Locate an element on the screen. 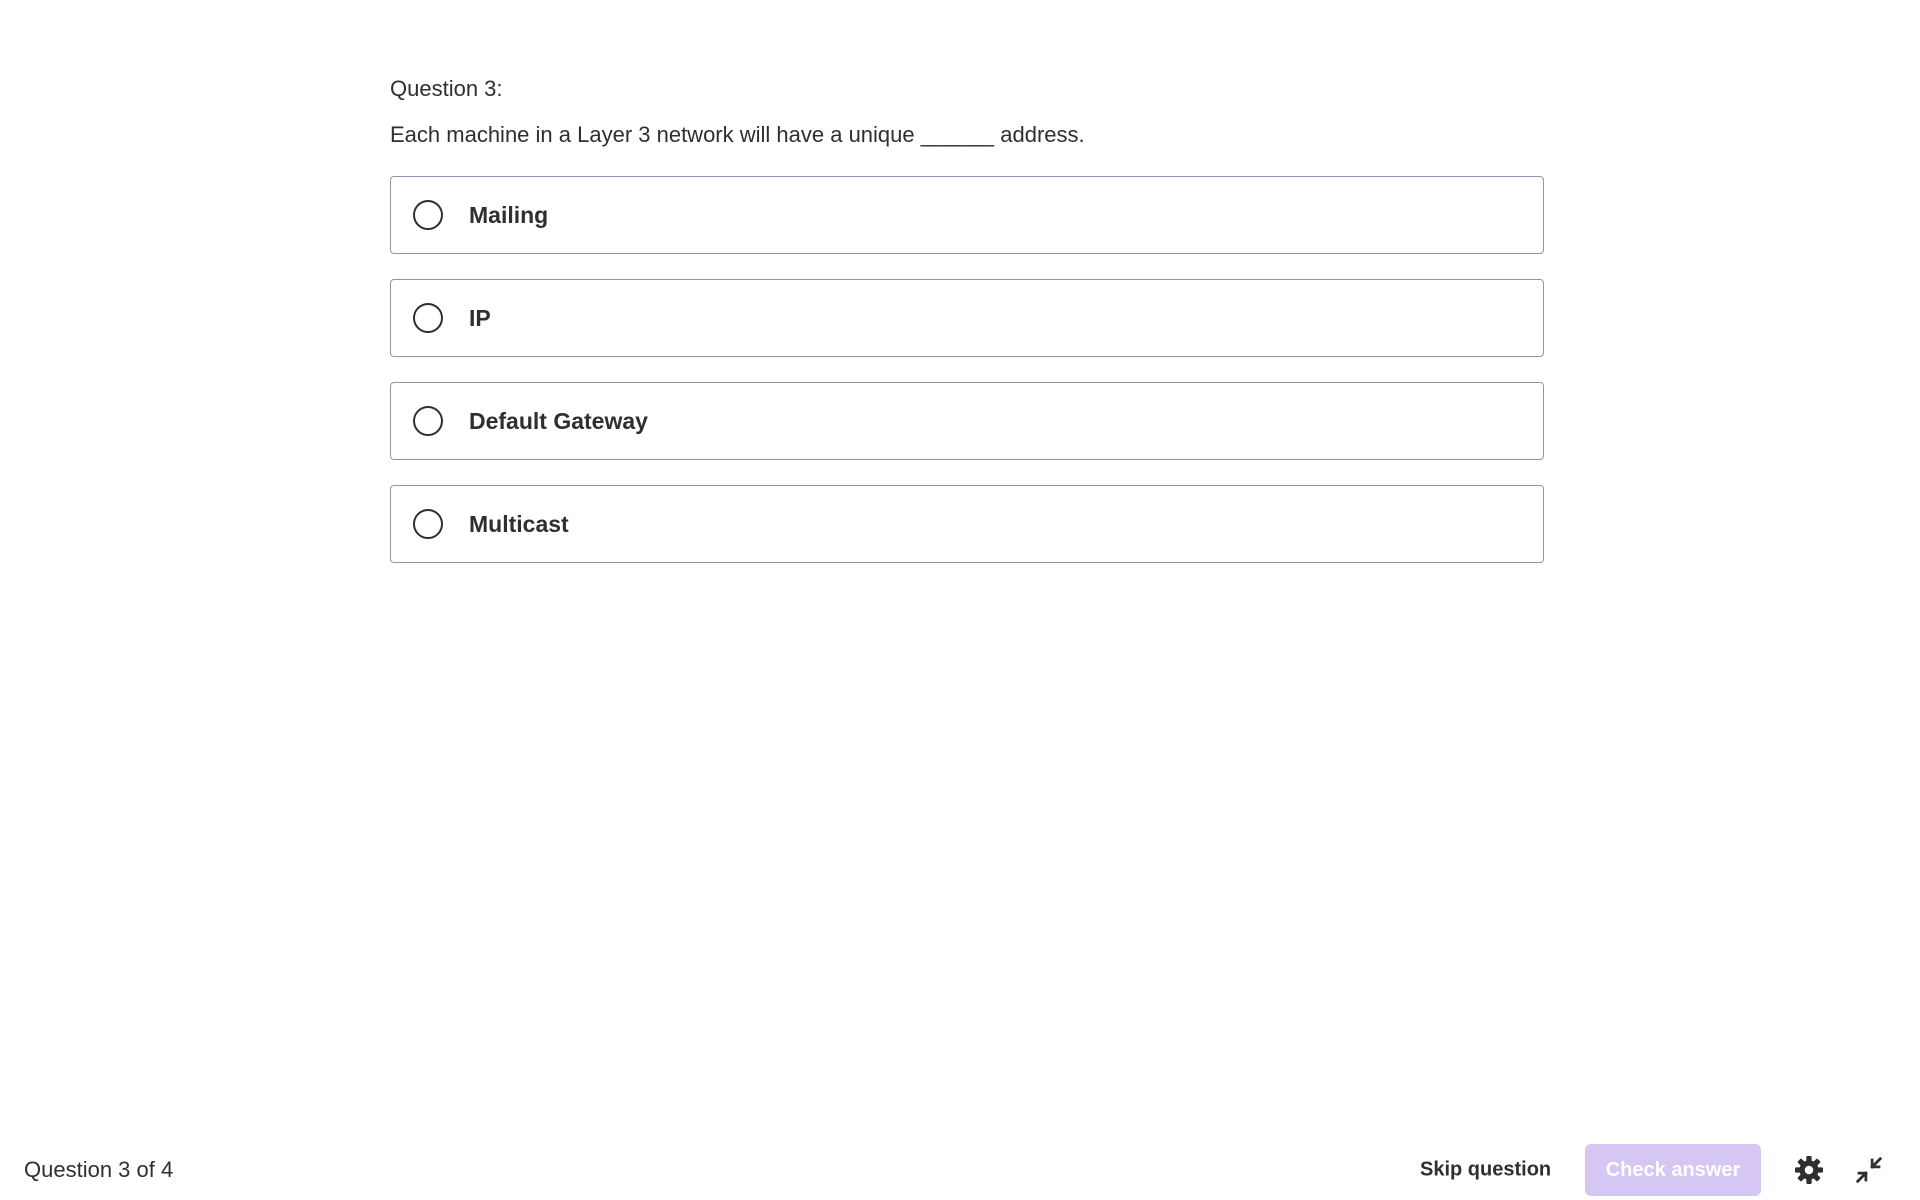 The image size is (1920, 1200). answer-option-multicast: Multicast is located at coordinates (967, 524).